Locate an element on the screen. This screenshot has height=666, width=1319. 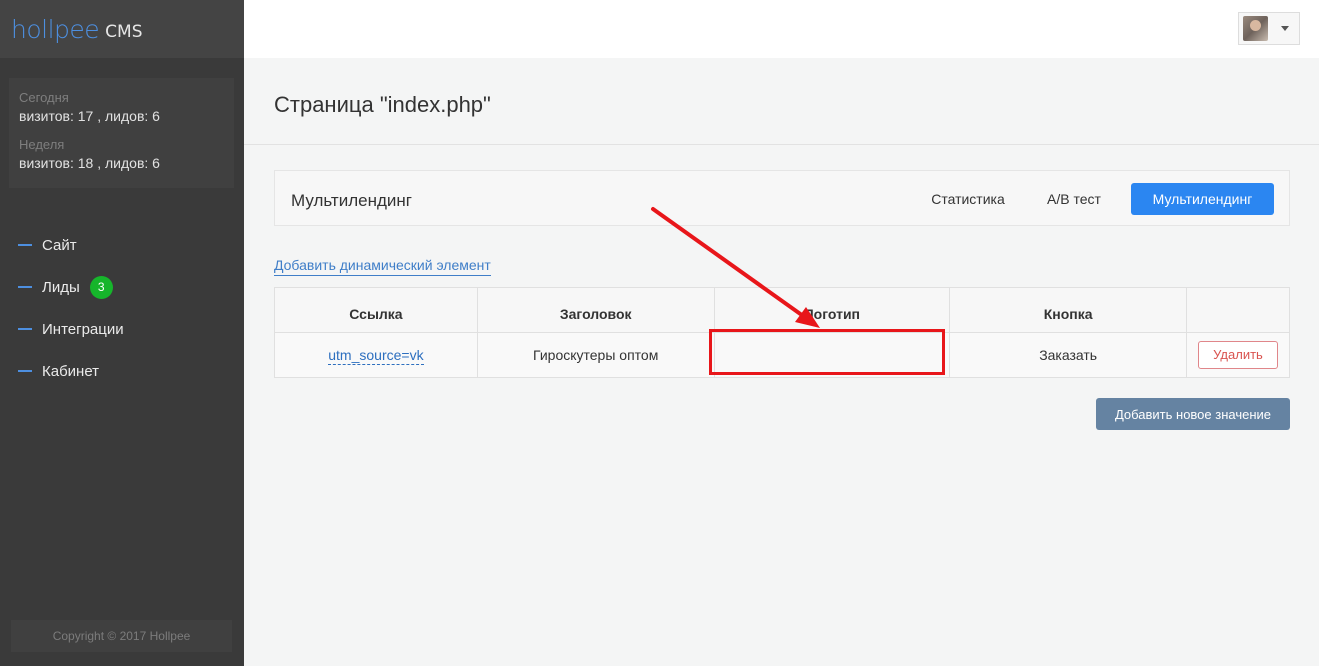
add-new-value-button: Добавить новое значение is located at coordinates (1193, 414).